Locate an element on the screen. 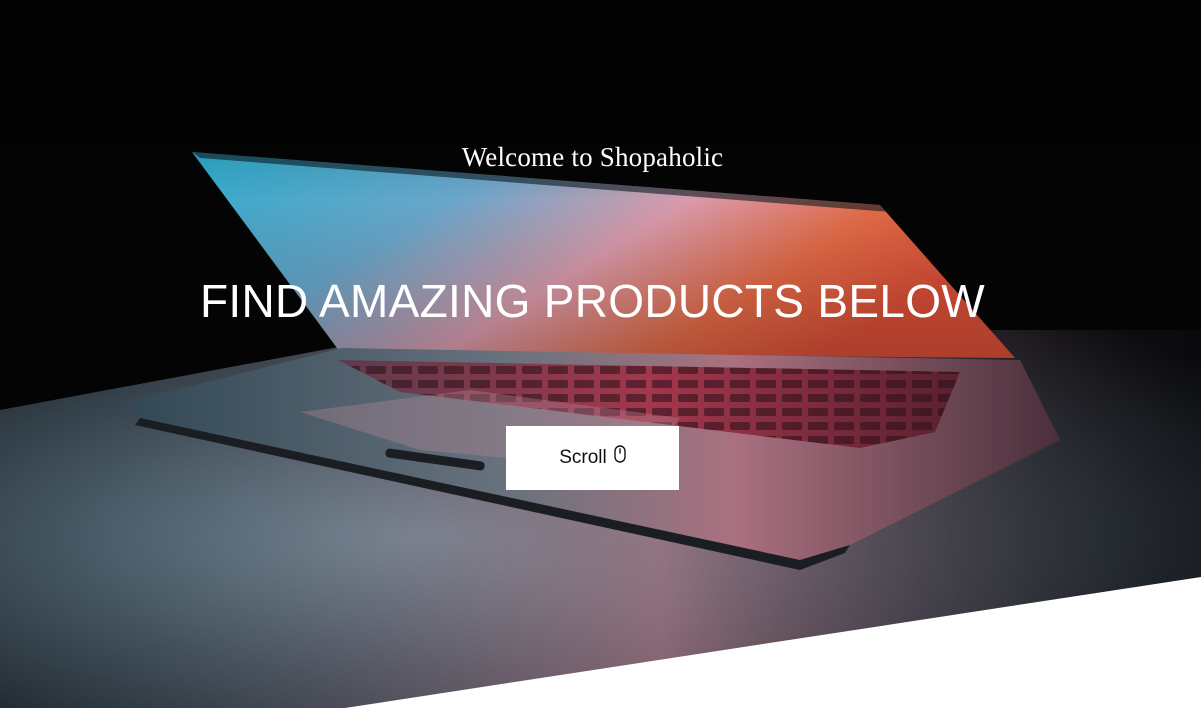  scroll-button-label: Scroll is located at coordinates (583, 457).